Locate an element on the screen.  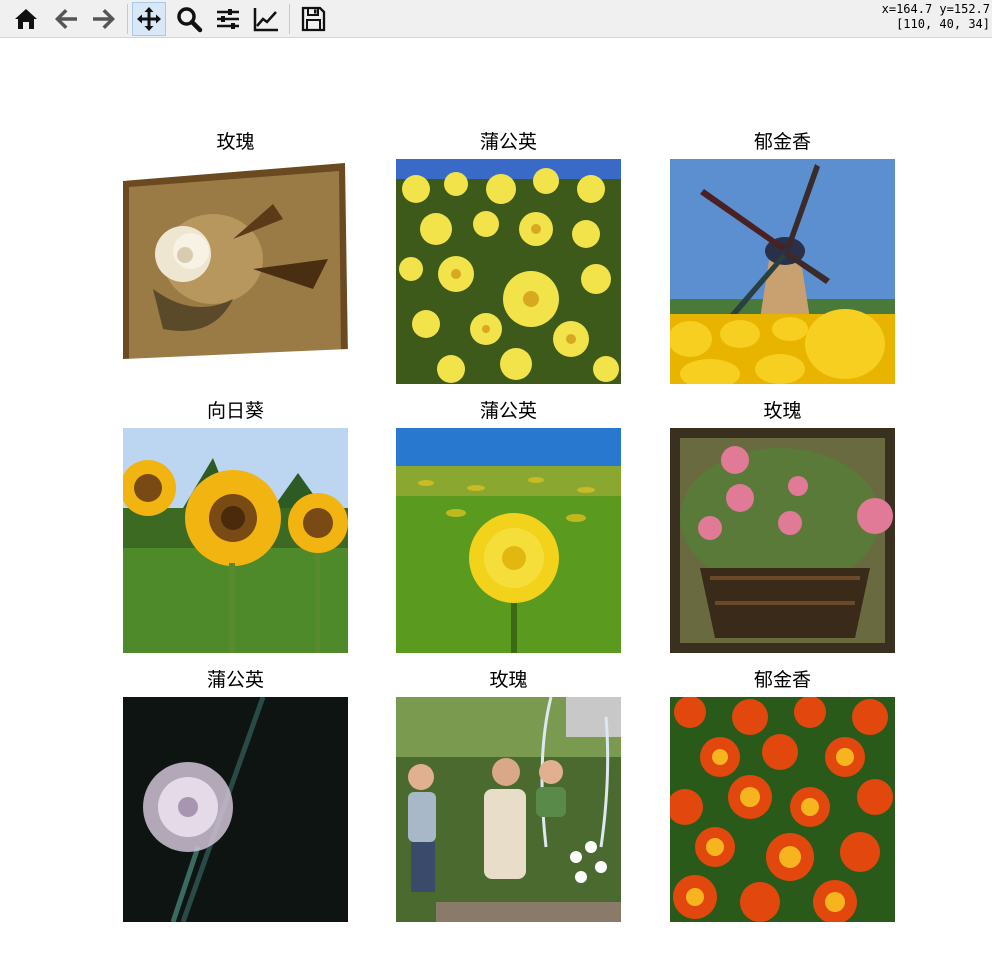
back-button is located at coordinates (66, 19).